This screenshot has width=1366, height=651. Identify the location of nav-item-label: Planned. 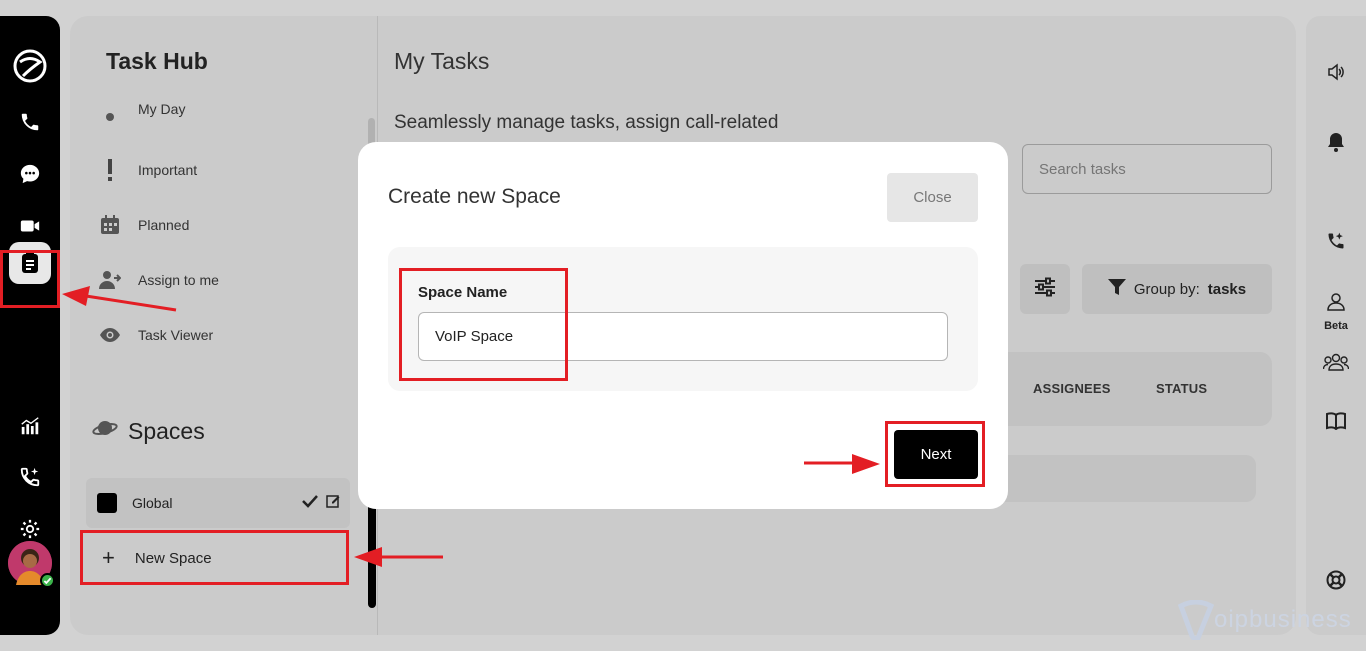
(164, 225).